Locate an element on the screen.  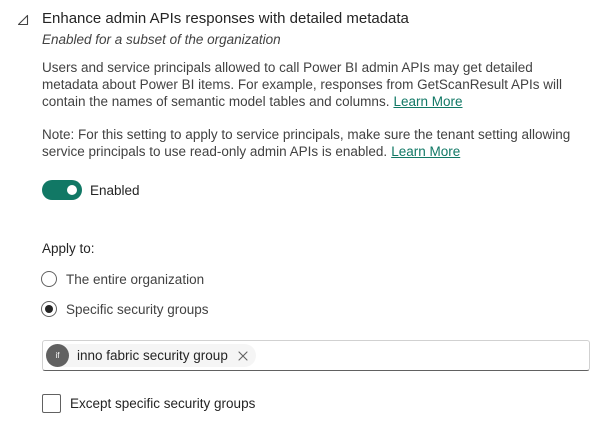
learn-more-link: Learn More is located at coordinates (427, 101).